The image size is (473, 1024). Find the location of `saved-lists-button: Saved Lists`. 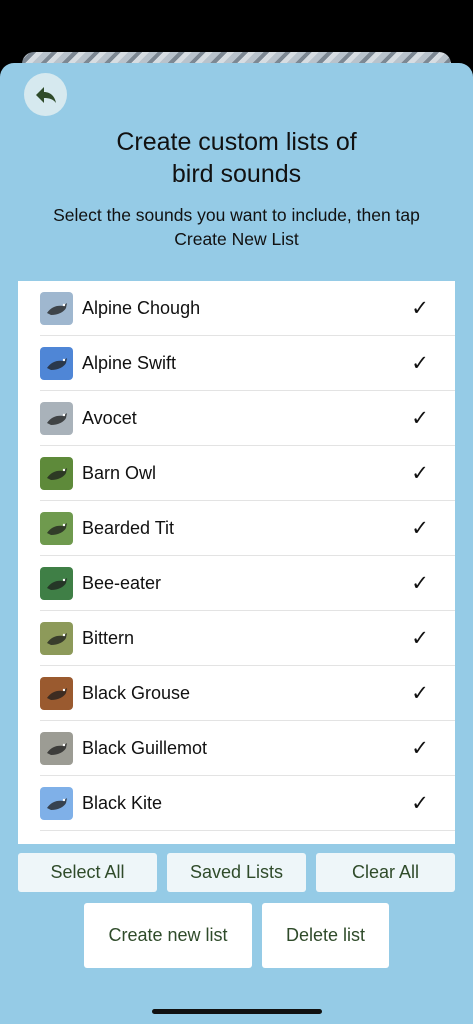

saved-lists-button: Saved Lists is located at coordinates (236, 872).